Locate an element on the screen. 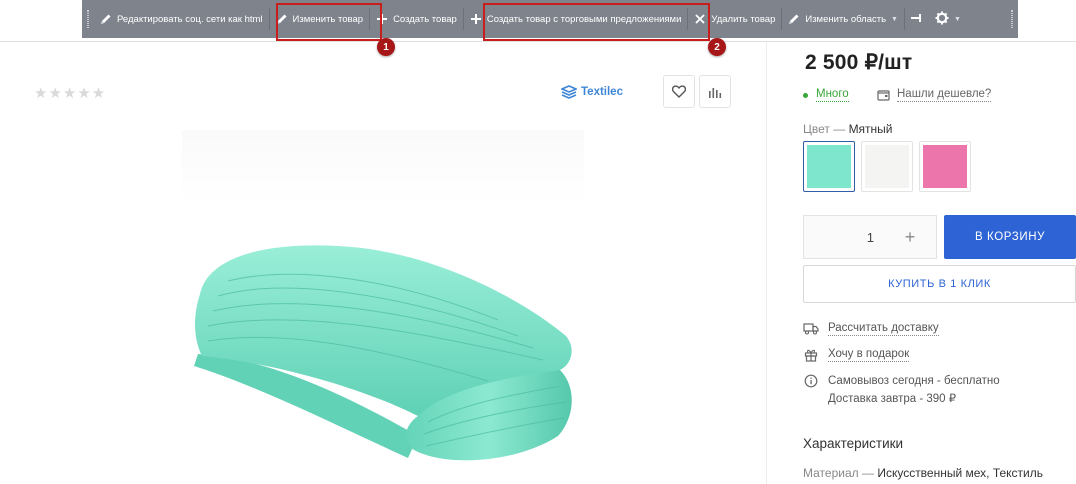 This screenshot has height=484, width=1076. material-row: Материал — Искусственный мех, Текстиль is located at coordinates (923, 473).